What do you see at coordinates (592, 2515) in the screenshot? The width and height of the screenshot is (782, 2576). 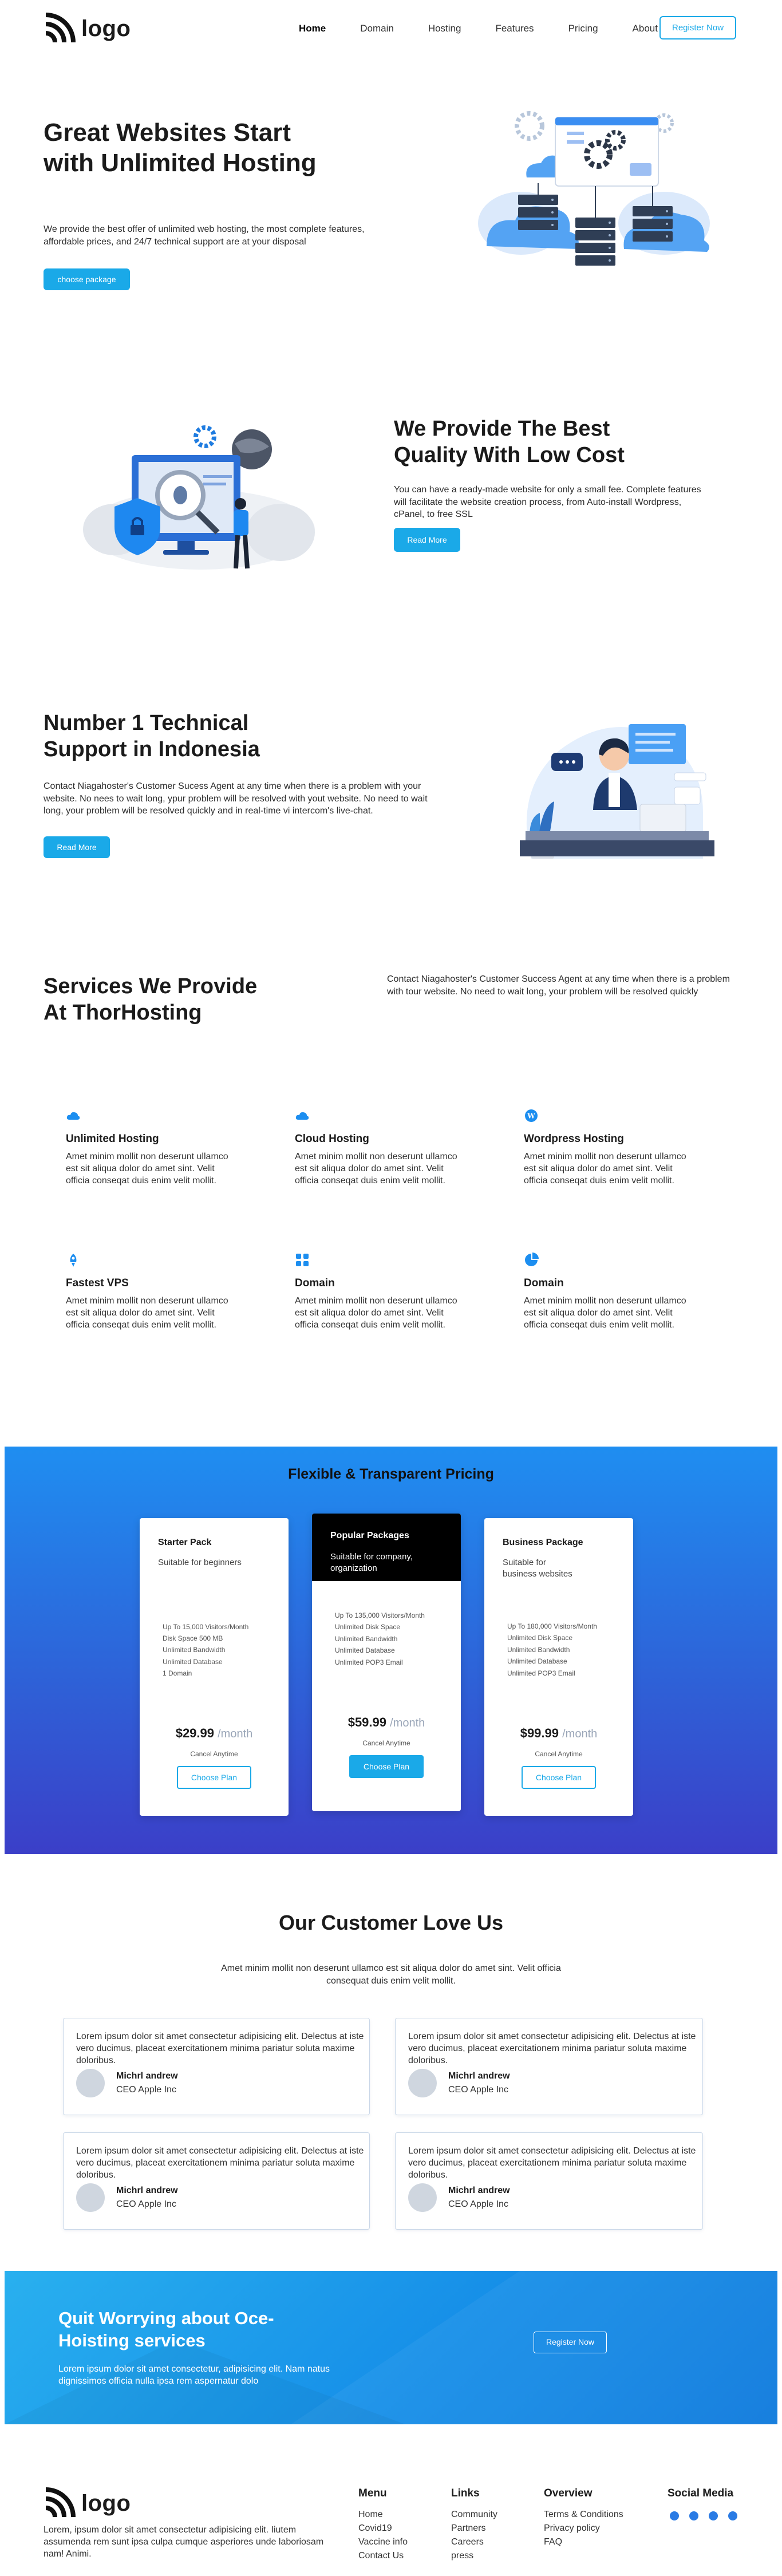 I see `footer-link-terms: Terms & Conditions` at bounding box center [592, 2515].